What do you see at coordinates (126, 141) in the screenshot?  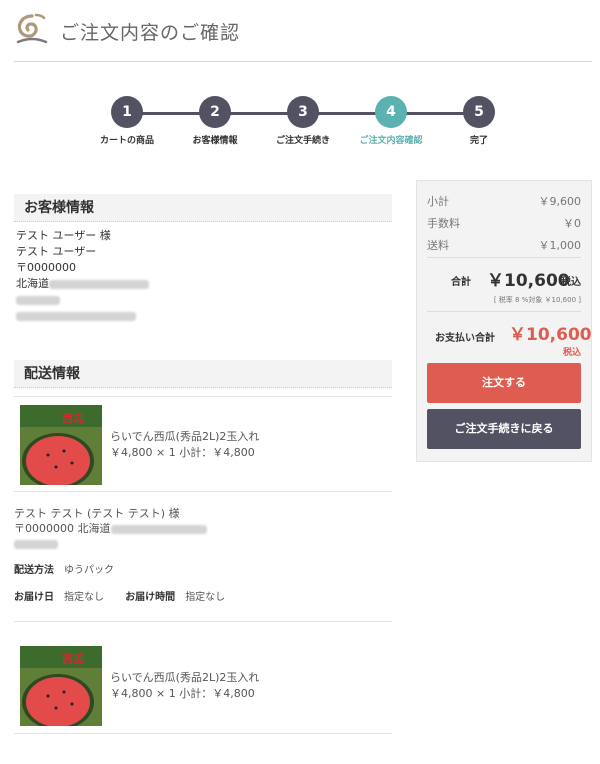 I see `step-label: カートの商品` at bounding box center [126, 141].